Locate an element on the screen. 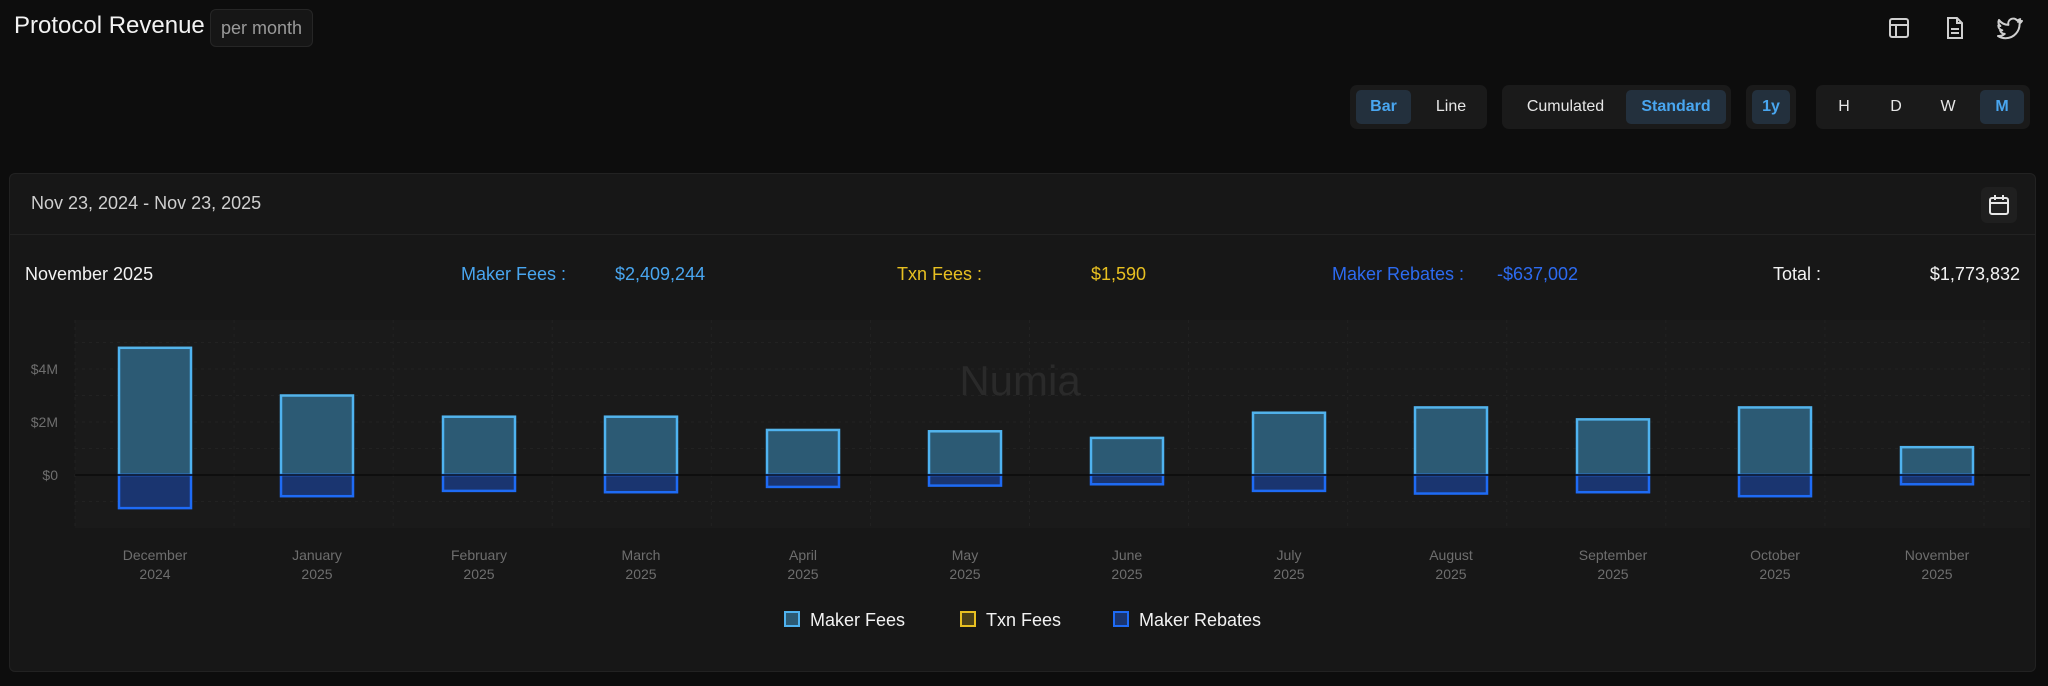 The height and width of the screenshot is (686, 2048). x-tick-label: August is located at coordinates (1451, 555).